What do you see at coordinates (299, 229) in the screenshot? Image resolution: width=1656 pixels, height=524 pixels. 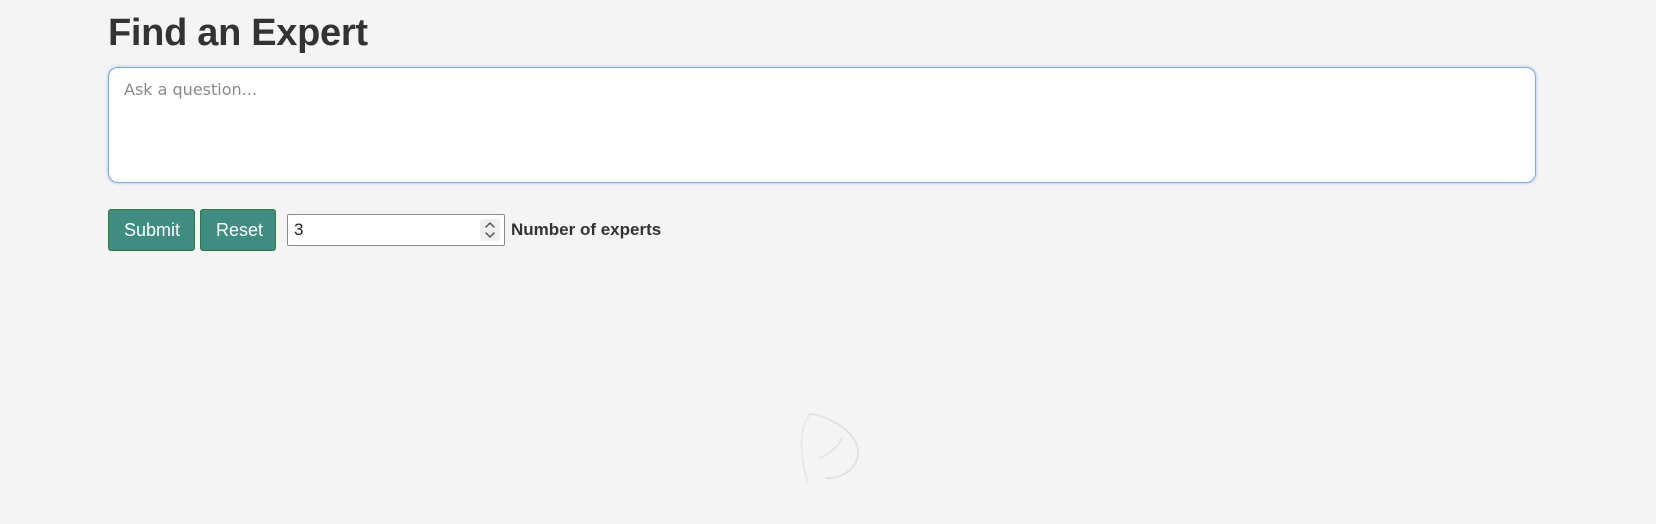 I see `experts-count-value: 3` at bounding box center [299, 229].